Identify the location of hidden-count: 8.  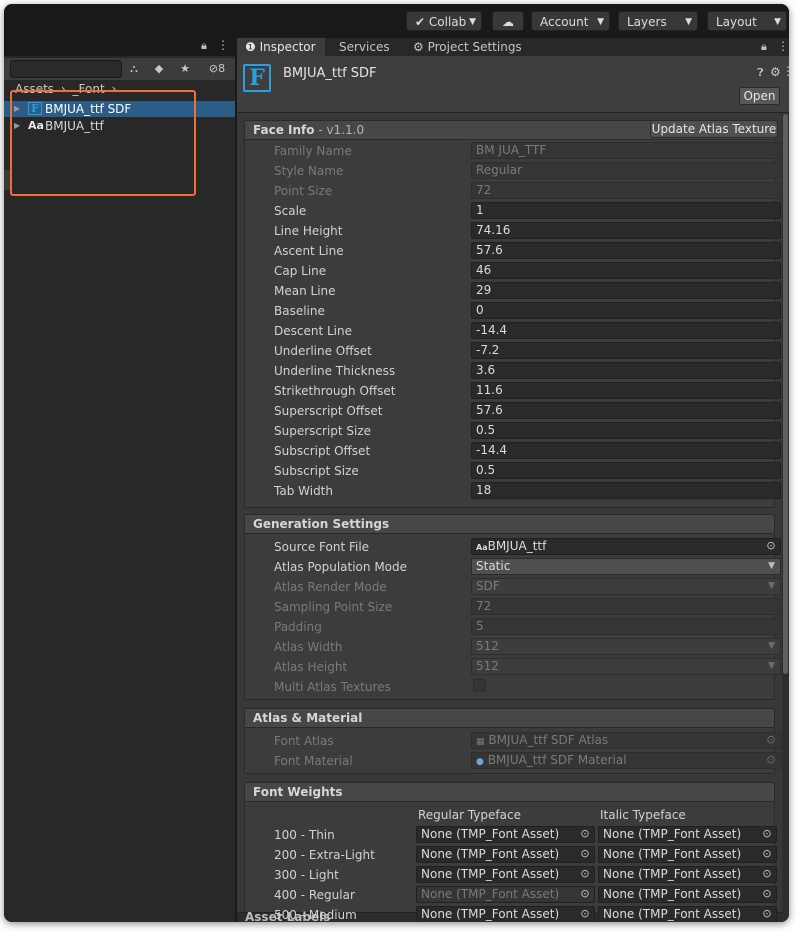
(222, 68).